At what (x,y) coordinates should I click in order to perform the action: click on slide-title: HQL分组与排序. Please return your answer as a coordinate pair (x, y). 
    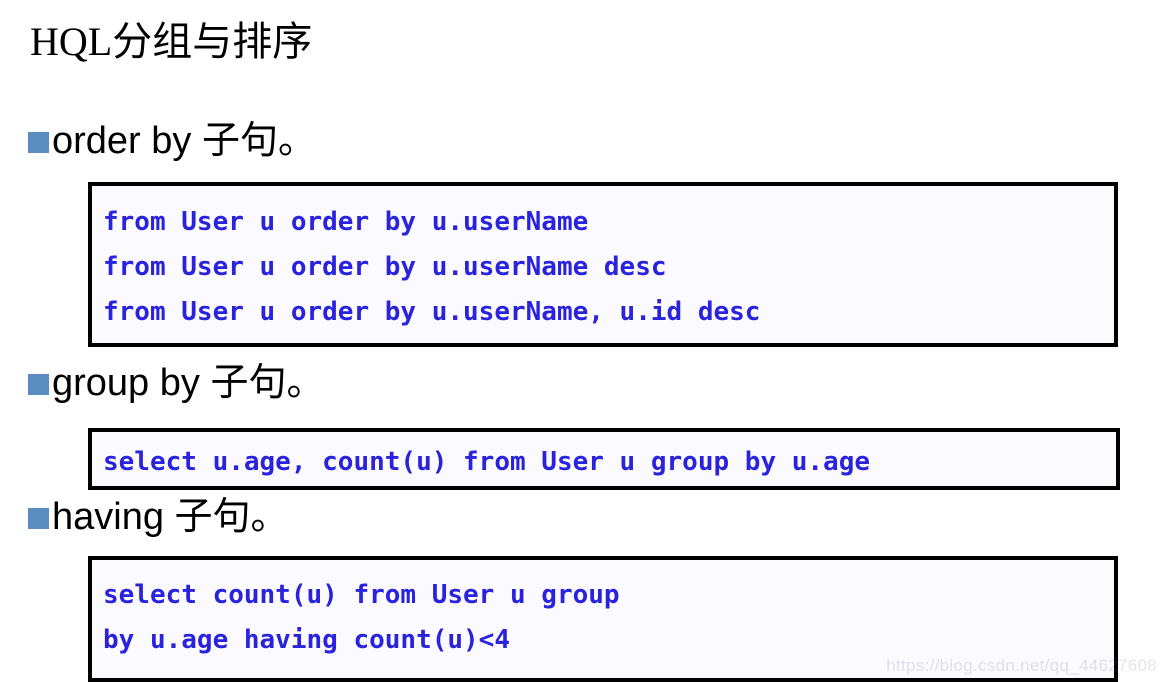
    Looking at the image, I should click on (171, 41).